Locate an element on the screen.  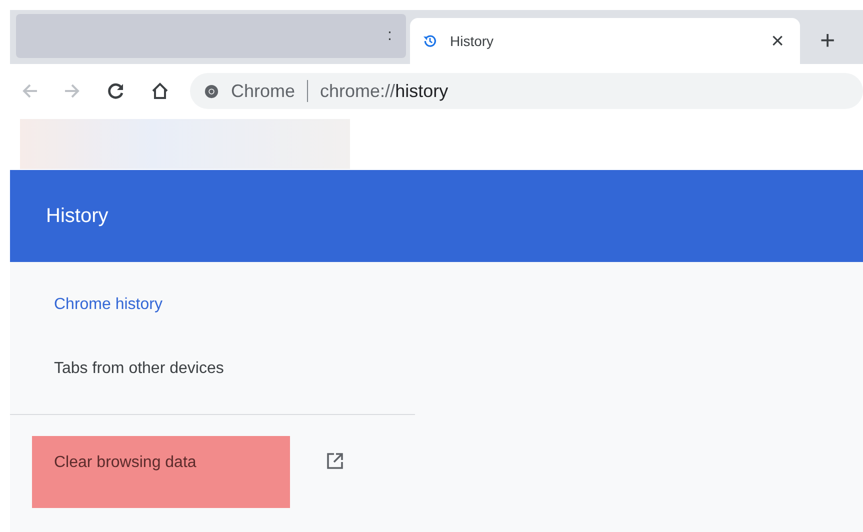
site-label: Chrome is located at coordinates (263, 91).